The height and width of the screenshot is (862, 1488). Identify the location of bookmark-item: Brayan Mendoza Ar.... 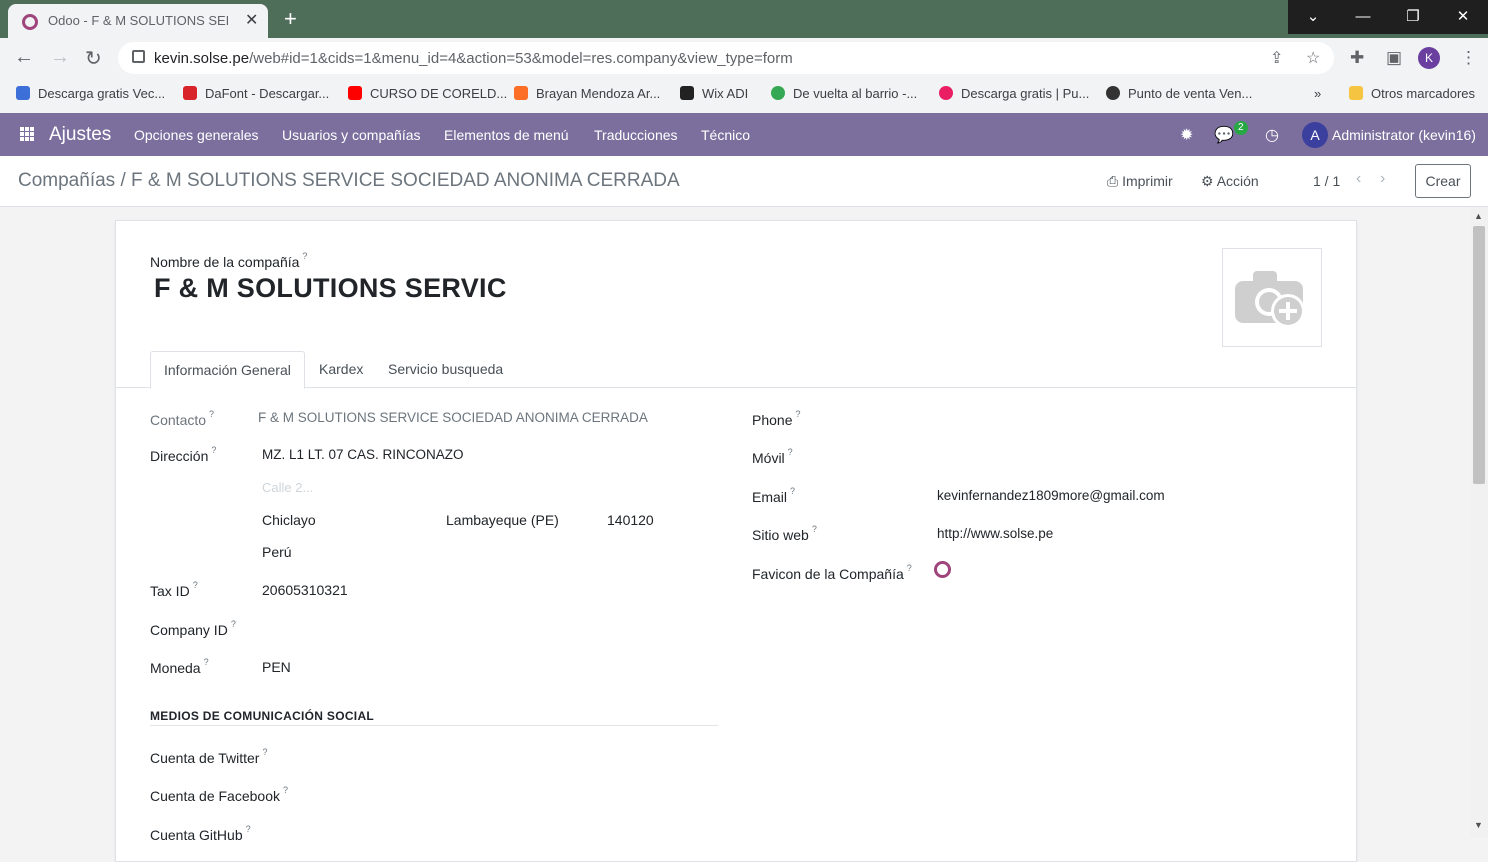
(587, 93).